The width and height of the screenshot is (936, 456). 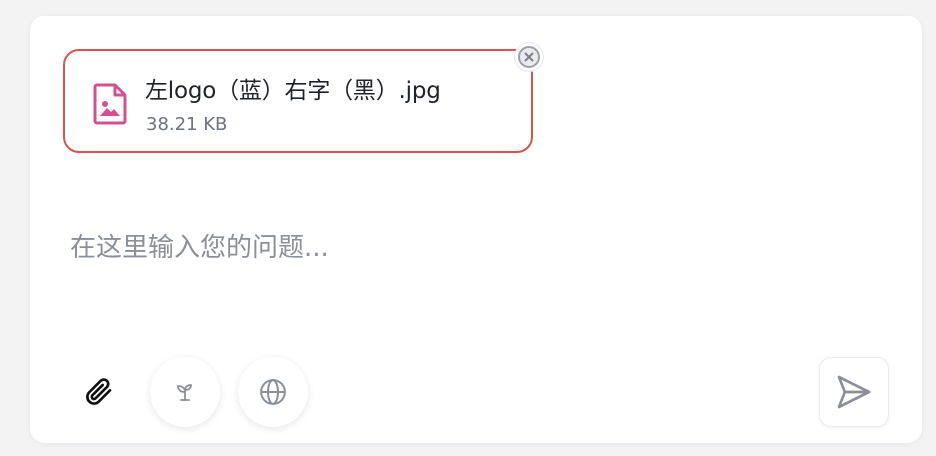 What do you see at coordinates (293, 91) in the screenshot?
I see `attachment-file-name: 左logo（蓝）右字（黑）.jpg` at bounding box center [293, 91].